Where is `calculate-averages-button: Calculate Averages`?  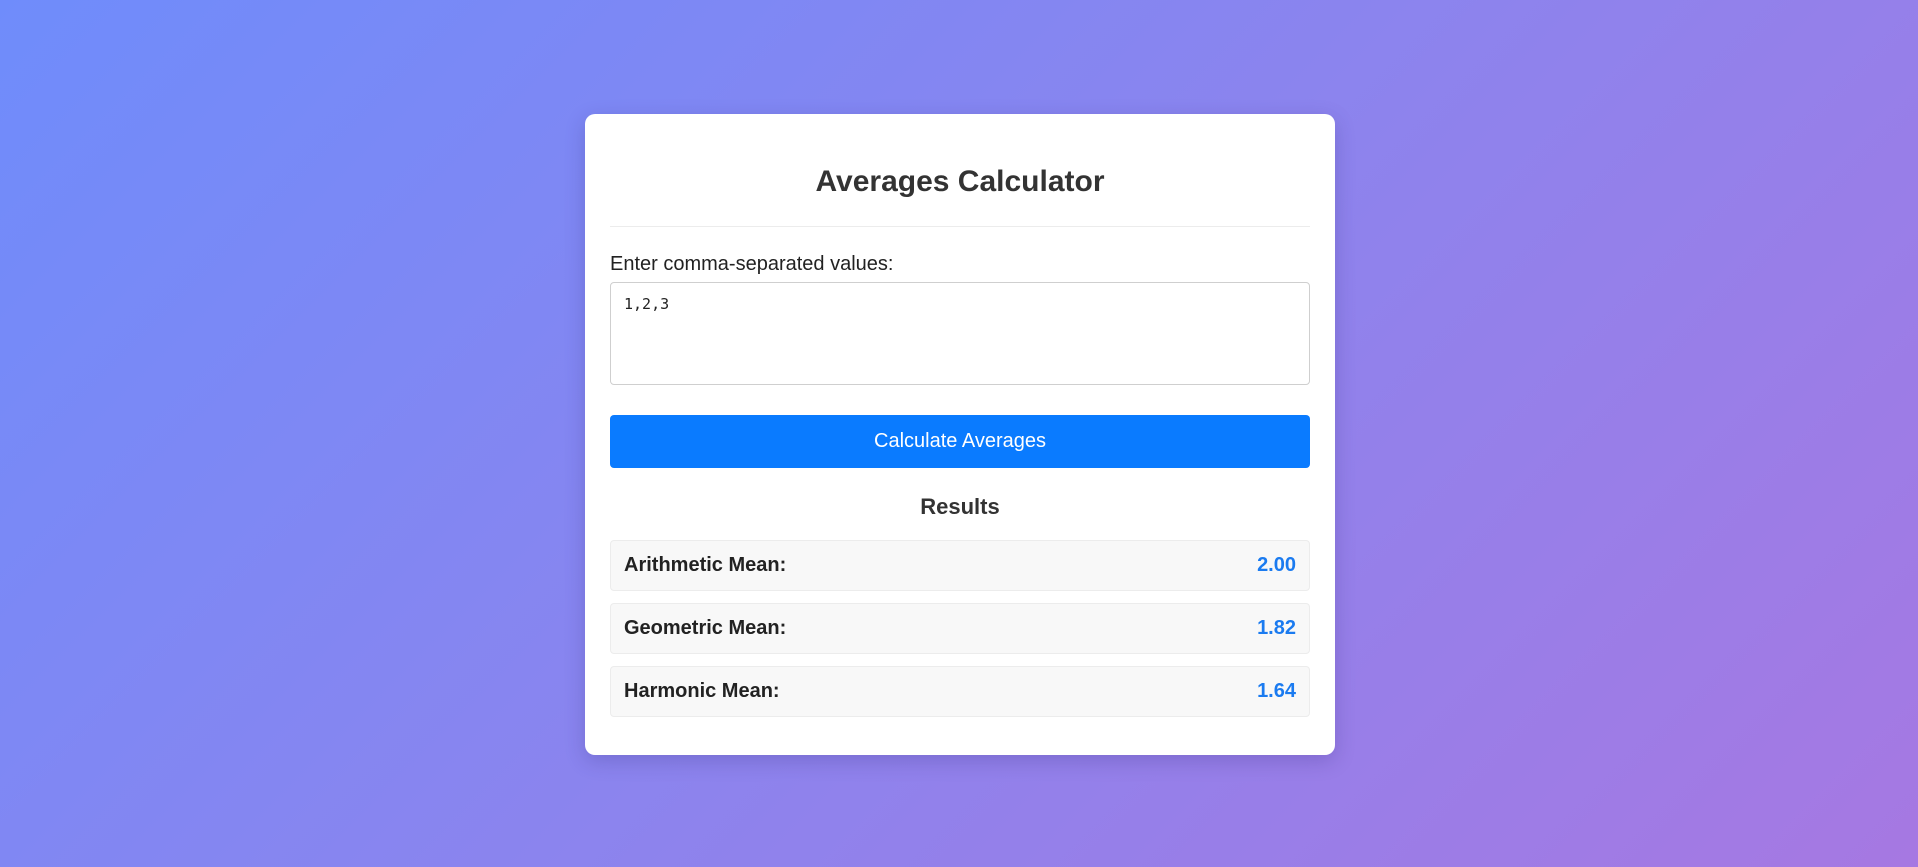 calculate-averages-button: Calculate Averages is located at coordinates (960, 441).